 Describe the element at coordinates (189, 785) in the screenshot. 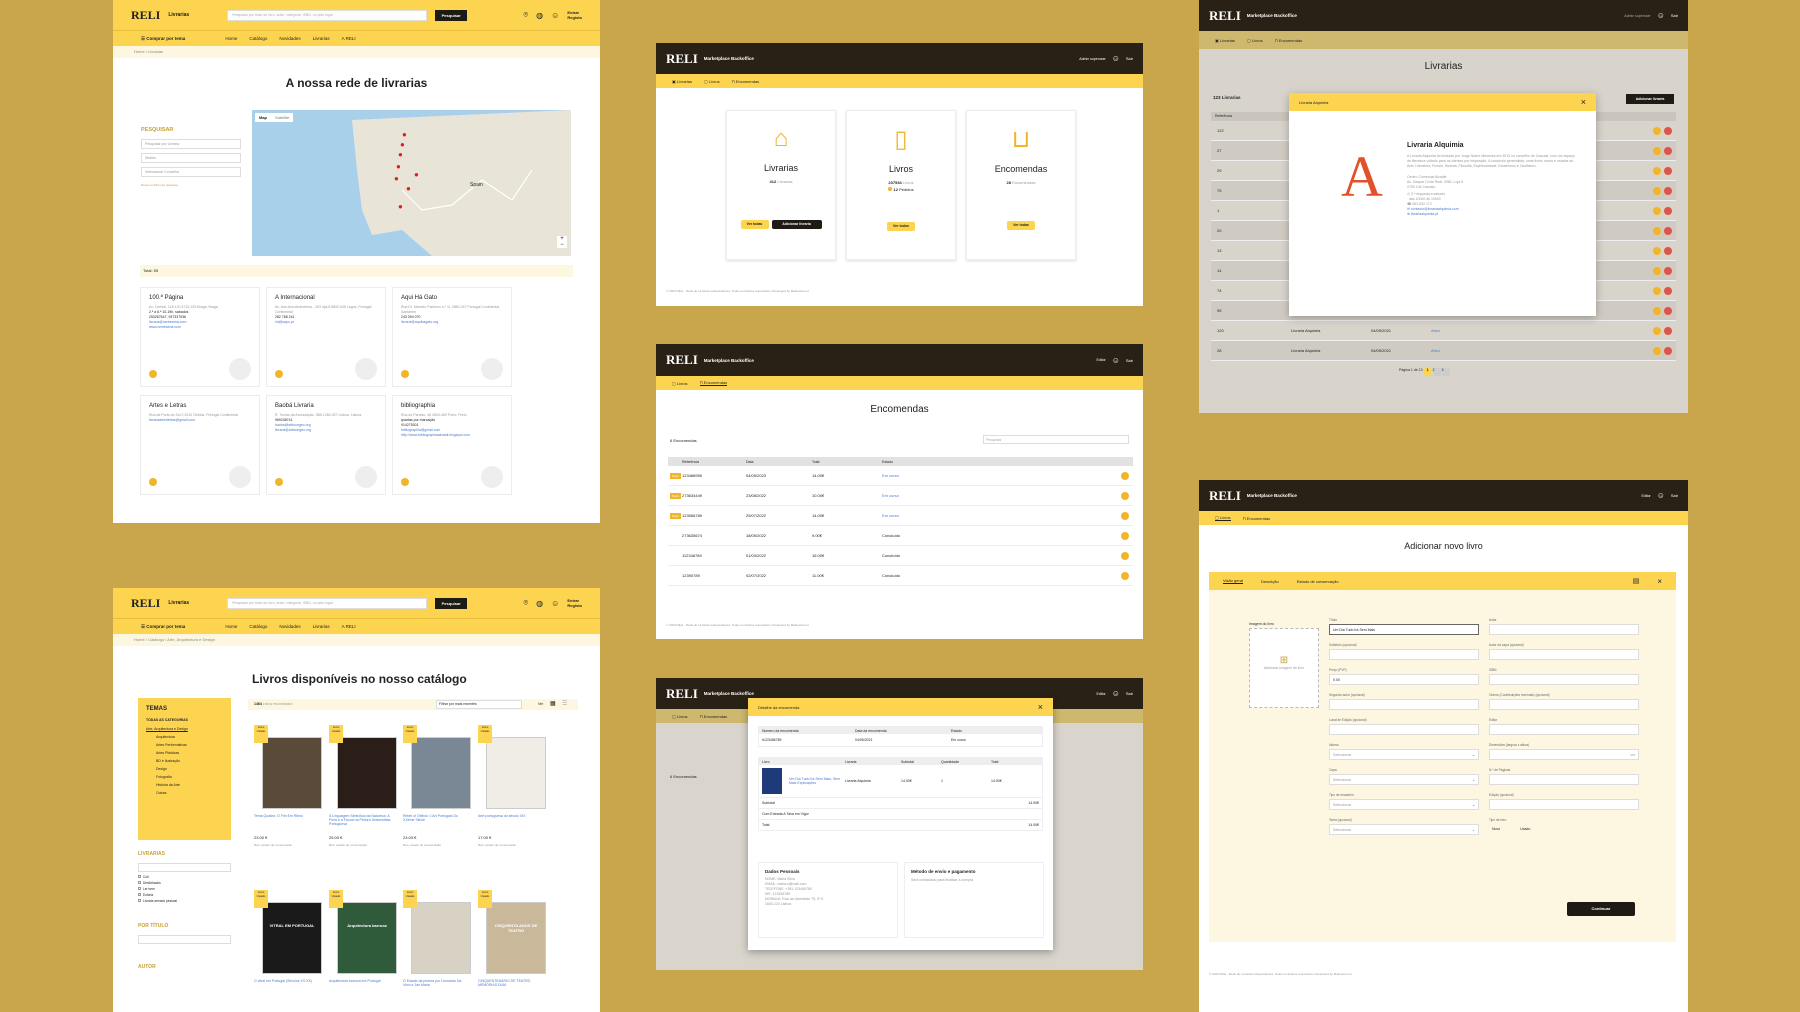

I see `category-item: História da Arte` at that location.